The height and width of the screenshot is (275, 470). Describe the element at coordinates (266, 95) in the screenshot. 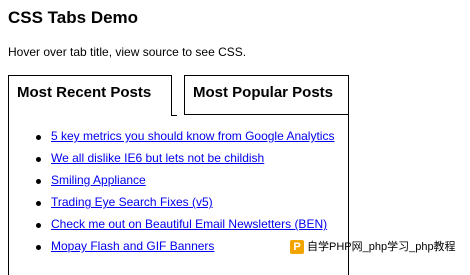

I see `tab-most-popular-posts: Most Popular Posts` at that location.